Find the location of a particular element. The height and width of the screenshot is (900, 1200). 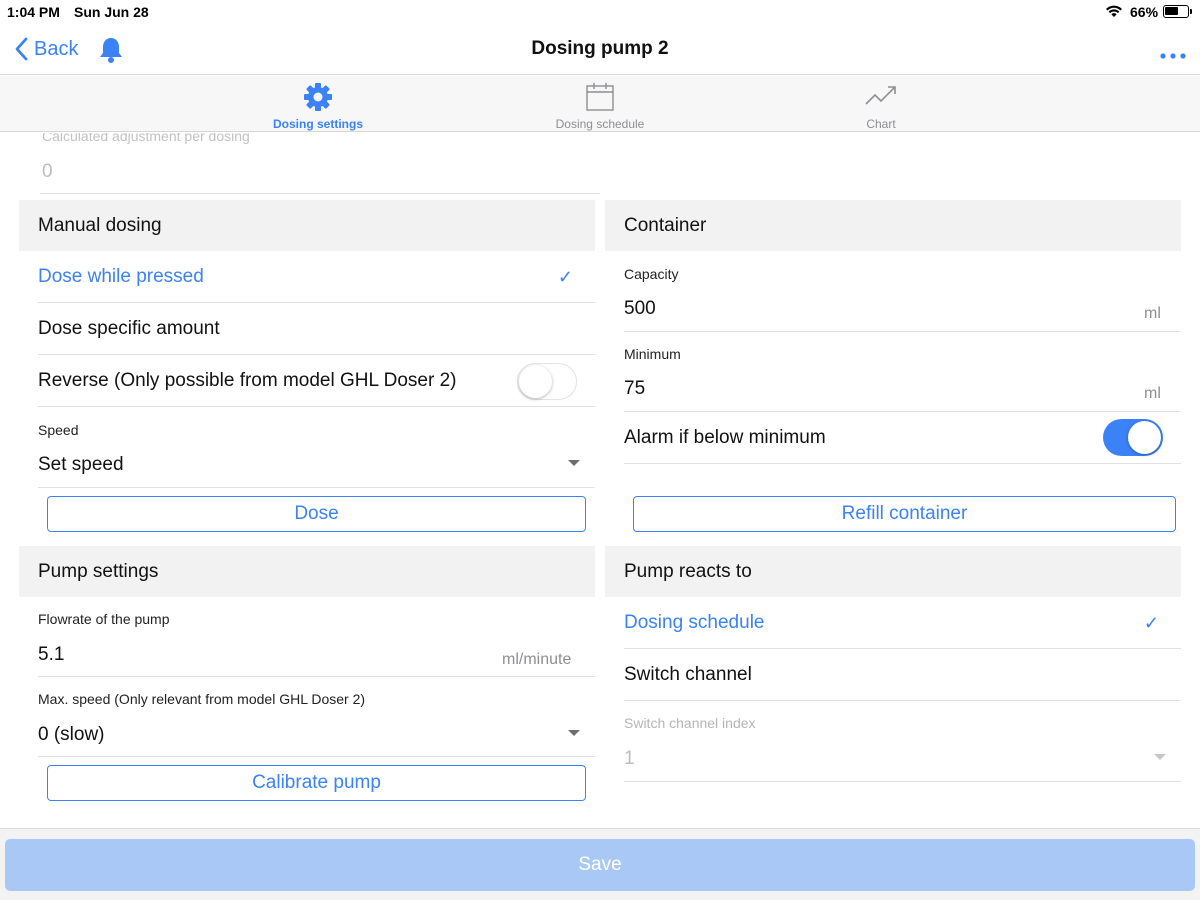

tab-label: Chart is located at coordinates (881, 124).